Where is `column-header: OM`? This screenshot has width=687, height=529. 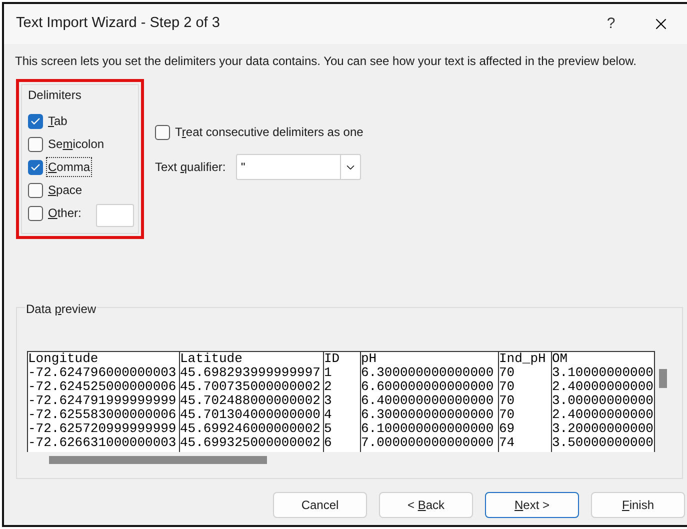
column-header: OM is located at coordinates (560, 359).